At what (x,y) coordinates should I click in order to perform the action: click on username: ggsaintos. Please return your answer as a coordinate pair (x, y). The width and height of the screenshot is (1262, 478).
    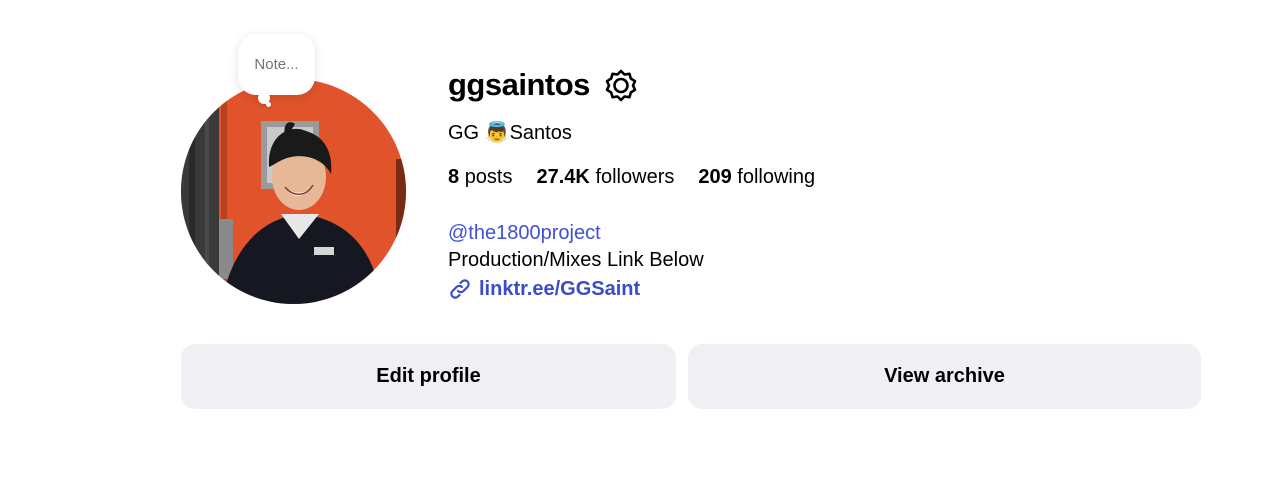
    Looking at the image, I should click on (519, 84).